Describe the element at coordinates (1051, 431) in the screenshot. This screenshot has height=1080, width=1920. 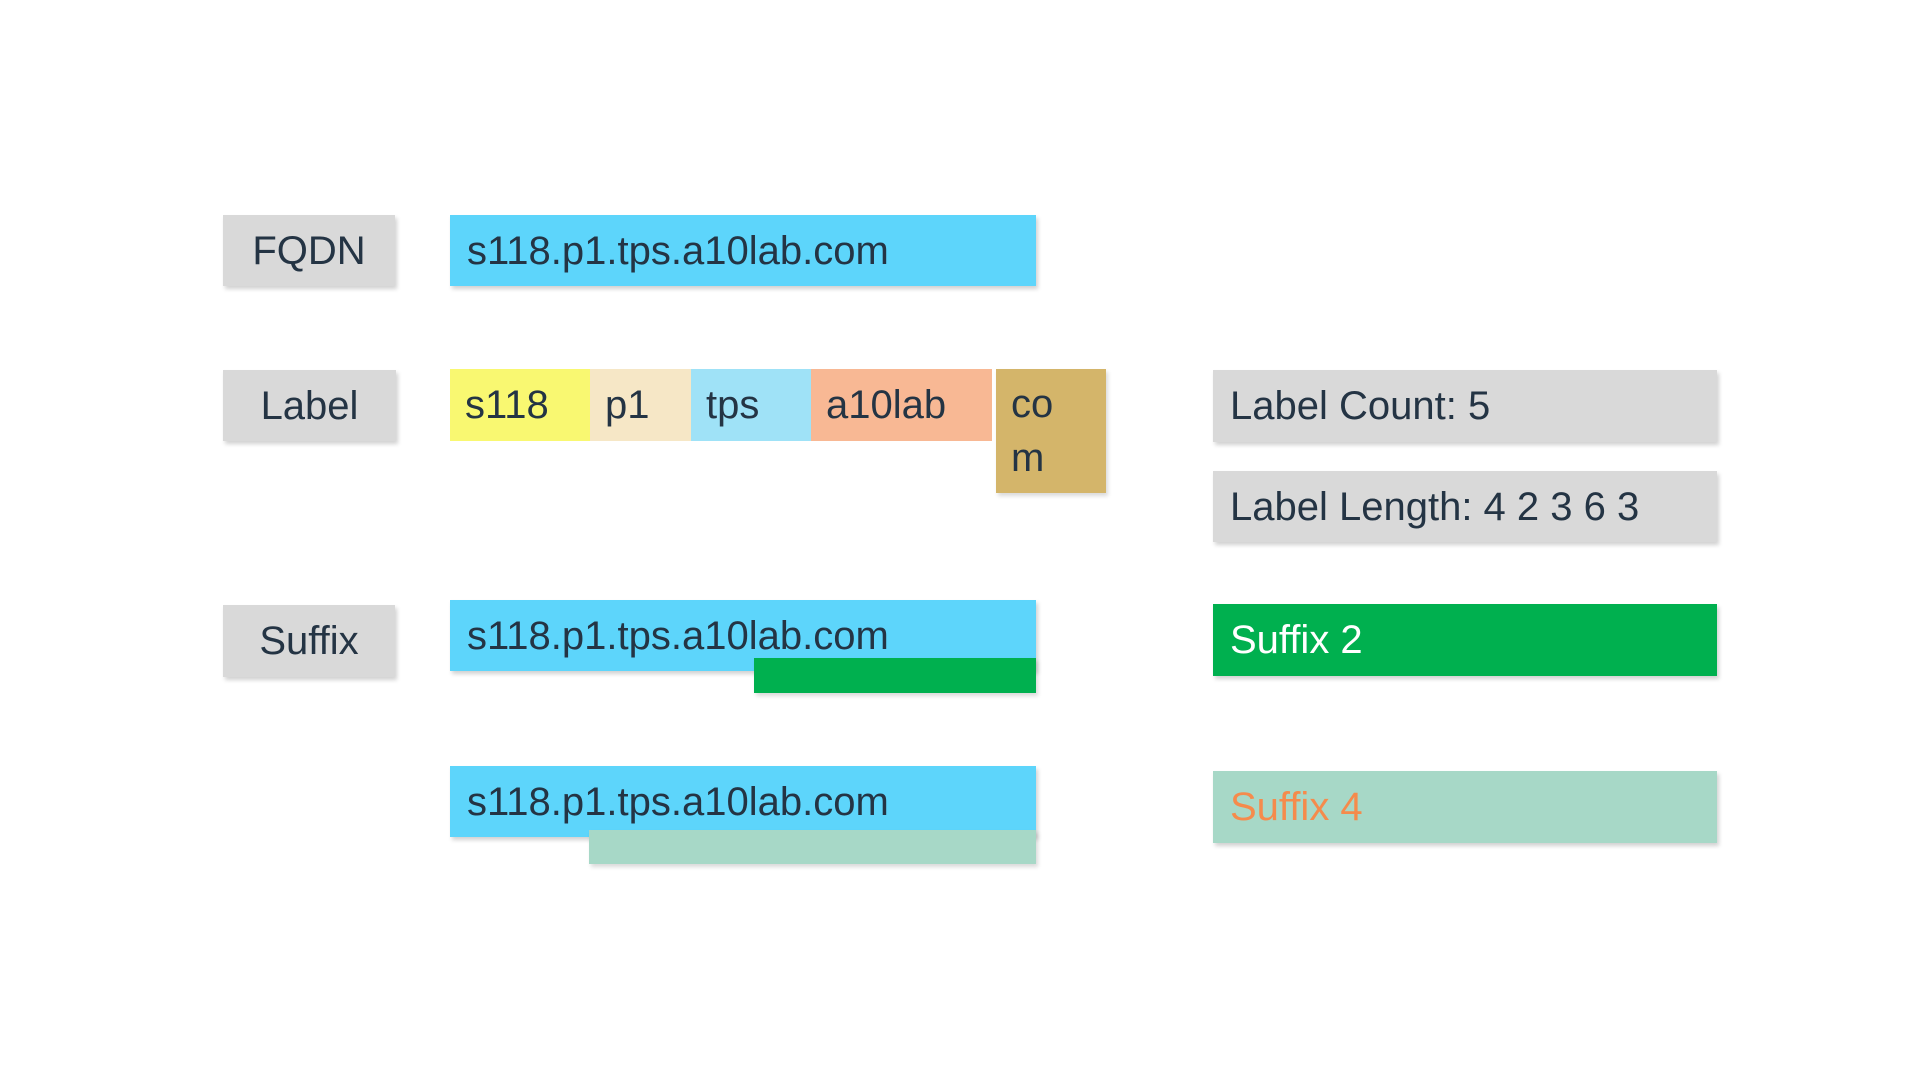
I see `label-segment: co m` at that location.